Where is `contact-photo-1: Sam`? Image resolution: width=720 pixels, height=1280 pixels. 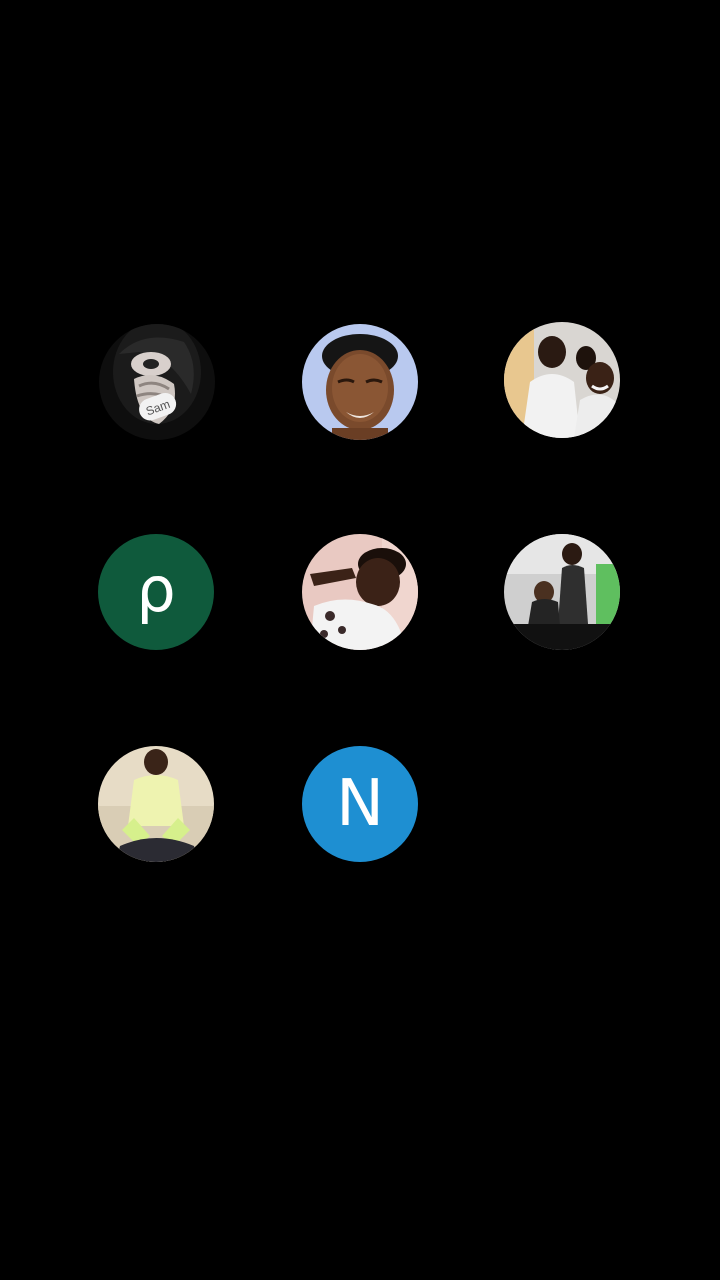
contact-photo-1: Sam is located at coordinates (157, 382).